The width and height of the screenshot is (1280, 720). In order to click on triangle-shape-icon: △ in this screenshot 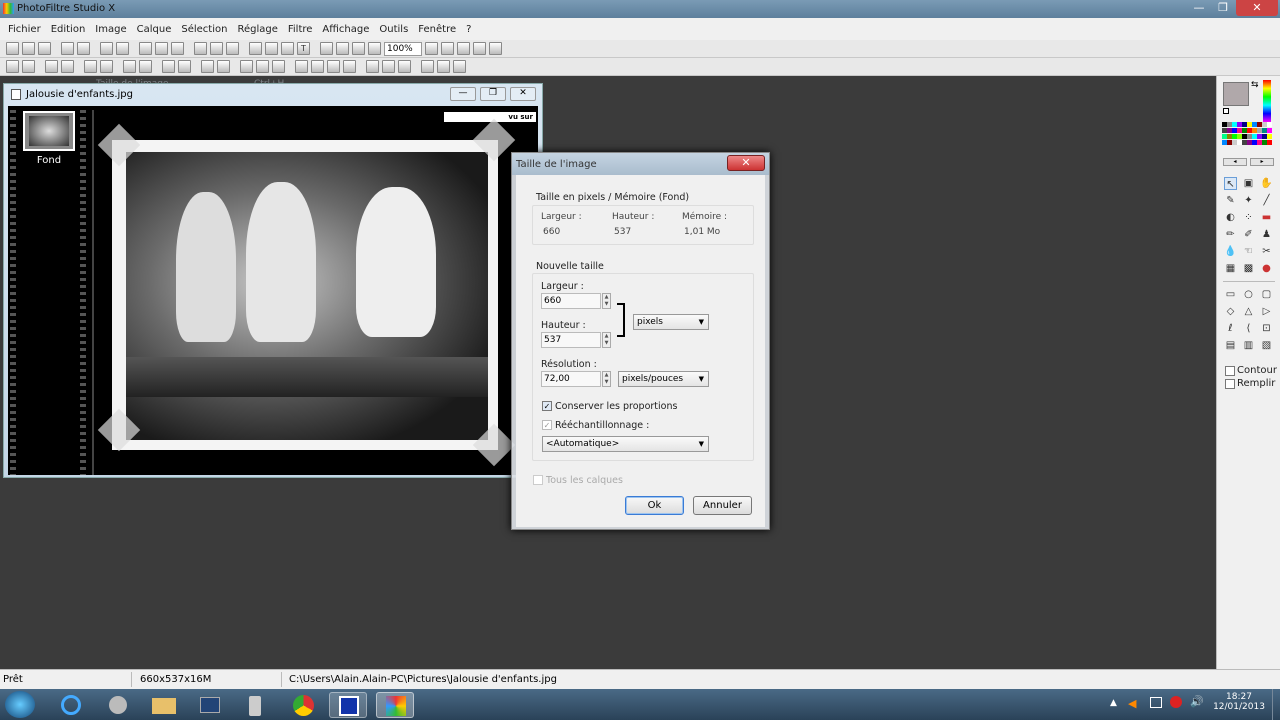, I will do `click(1248, 311)`.